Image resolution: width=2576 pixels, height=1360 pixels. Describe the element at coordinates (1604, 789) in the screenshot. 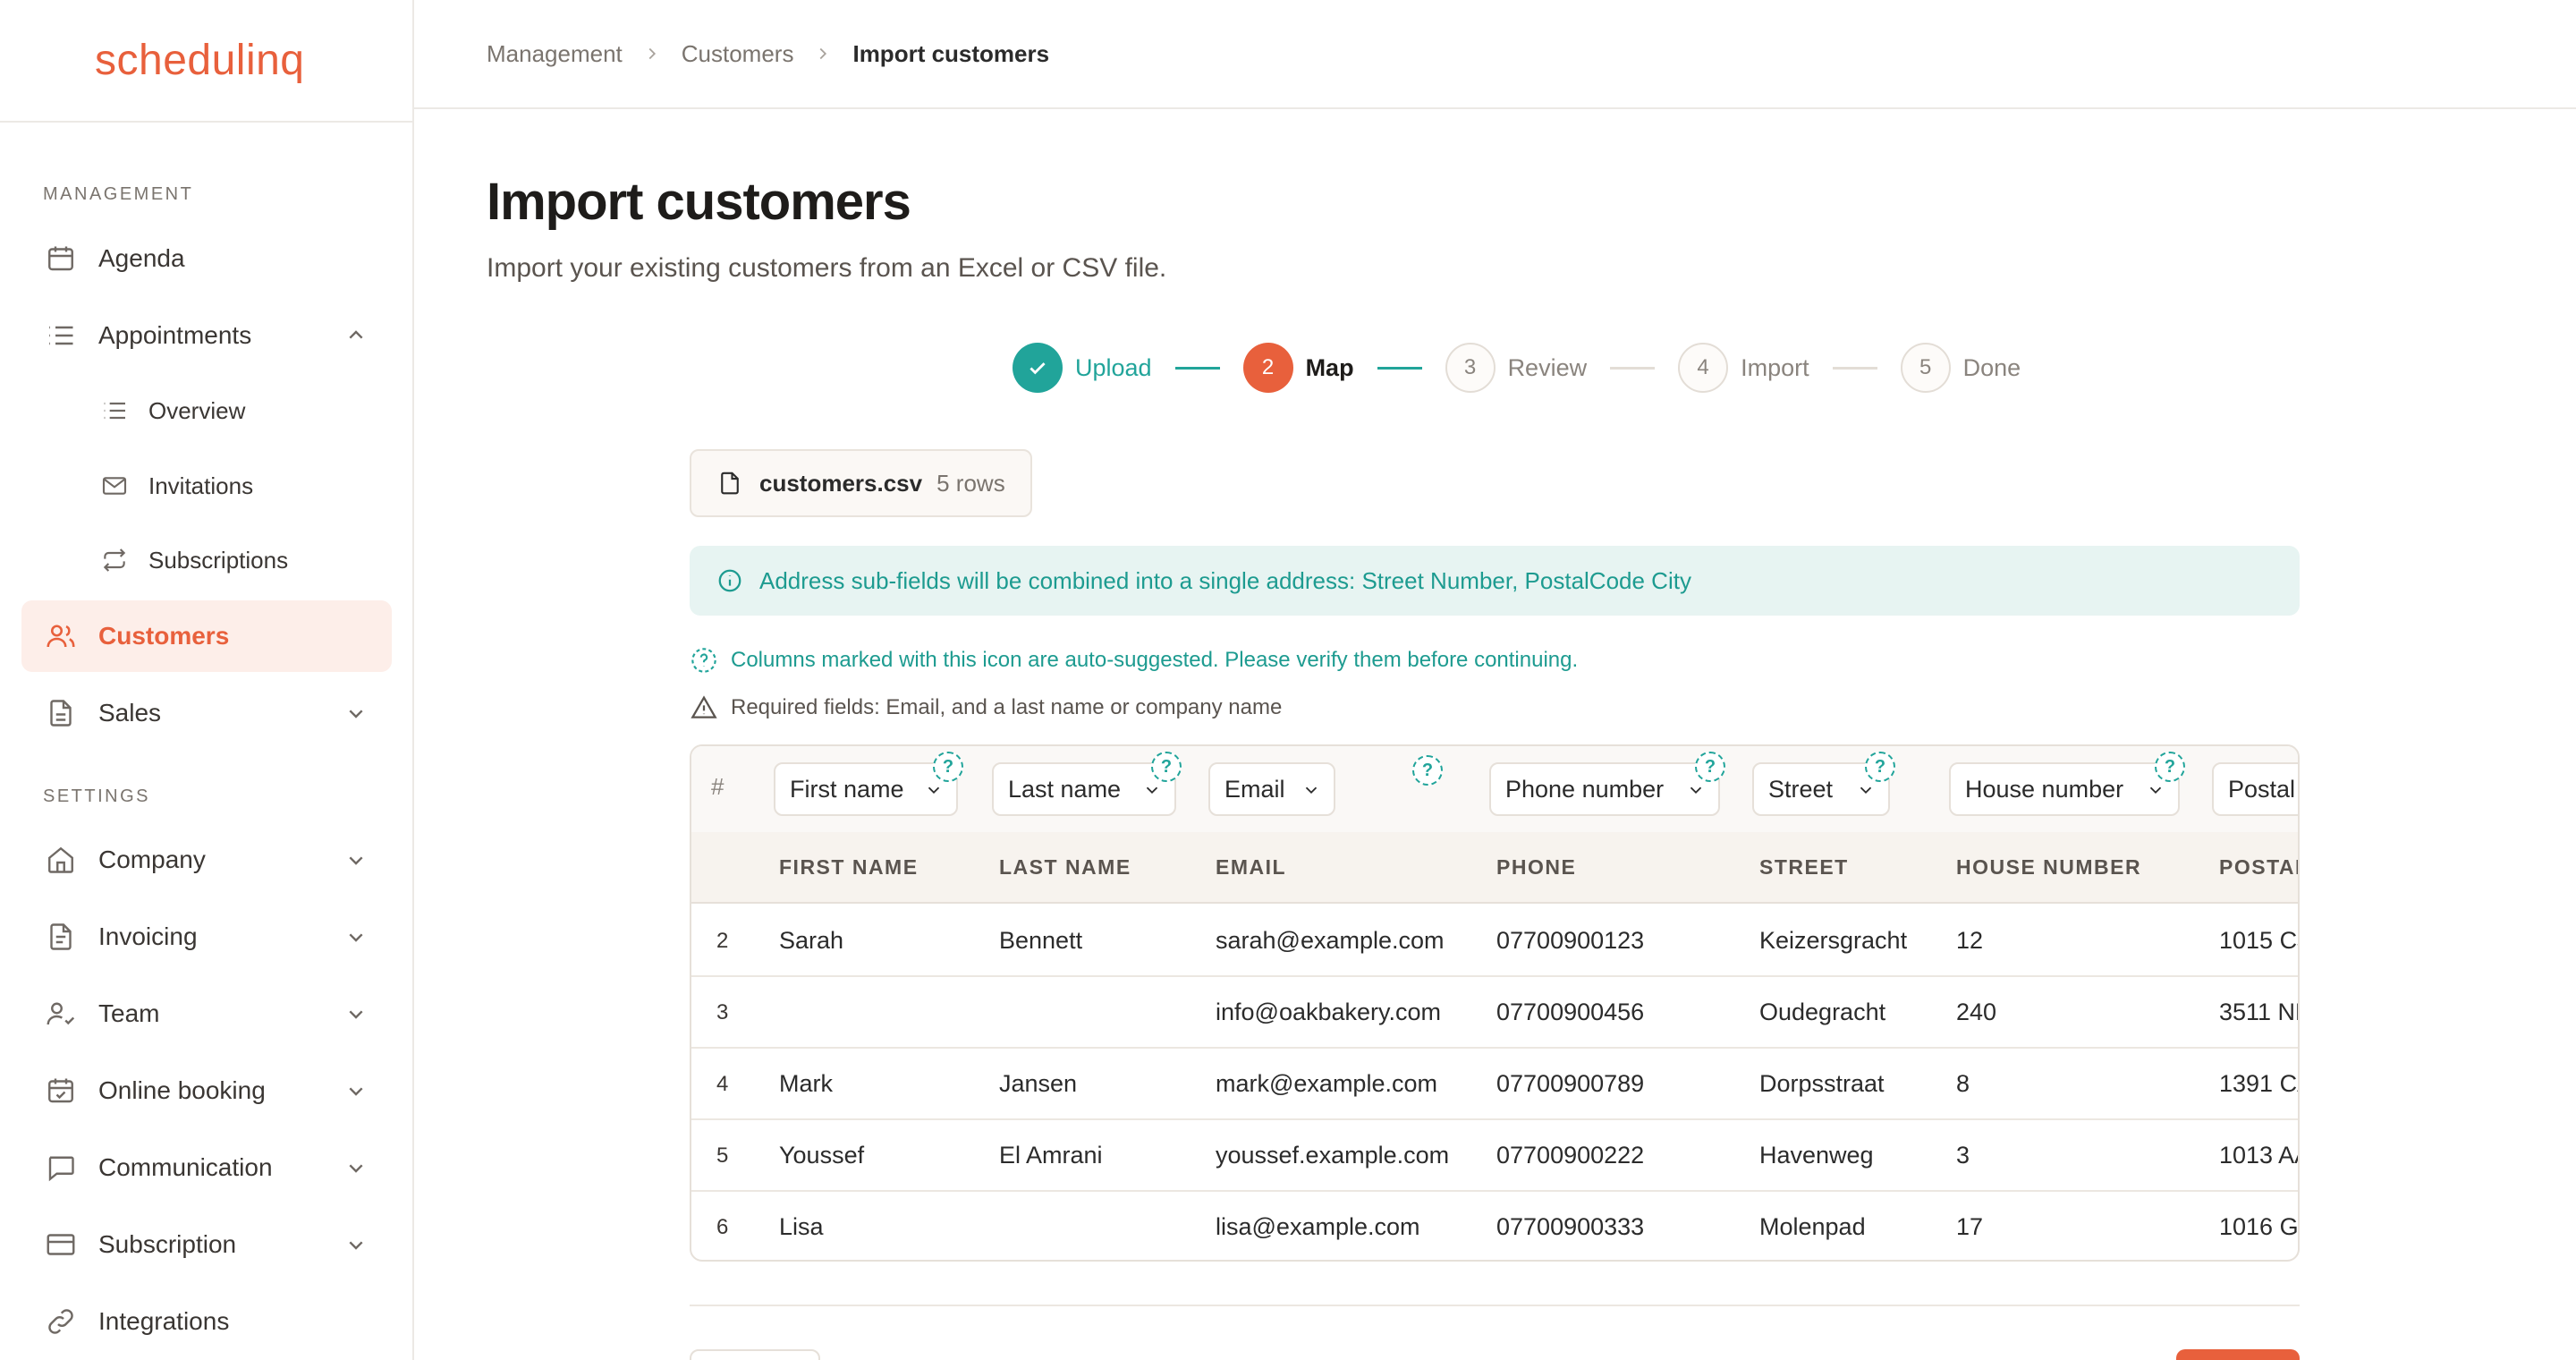

I see `mapping-select-phone: Phone number` at that location.